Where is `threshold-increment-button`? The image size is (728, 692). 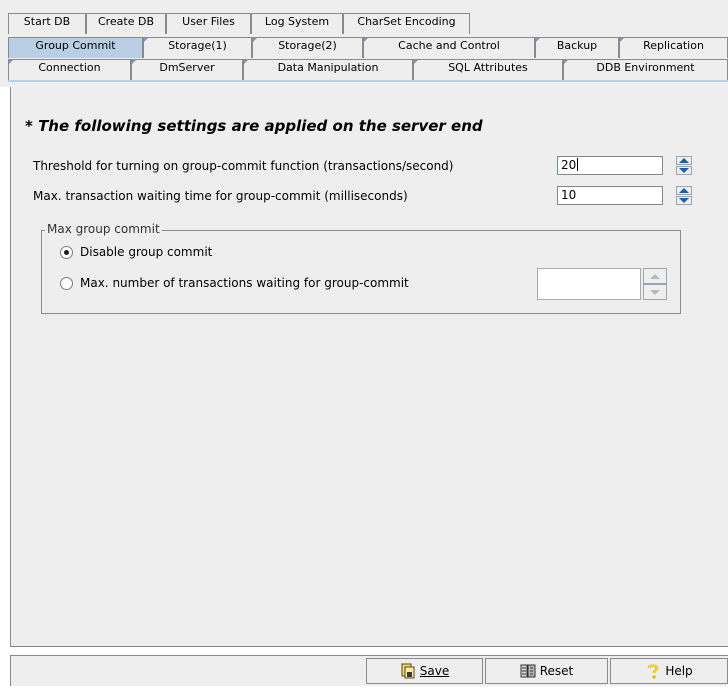
threshold-increment-button is located at coordinates (684, 160).